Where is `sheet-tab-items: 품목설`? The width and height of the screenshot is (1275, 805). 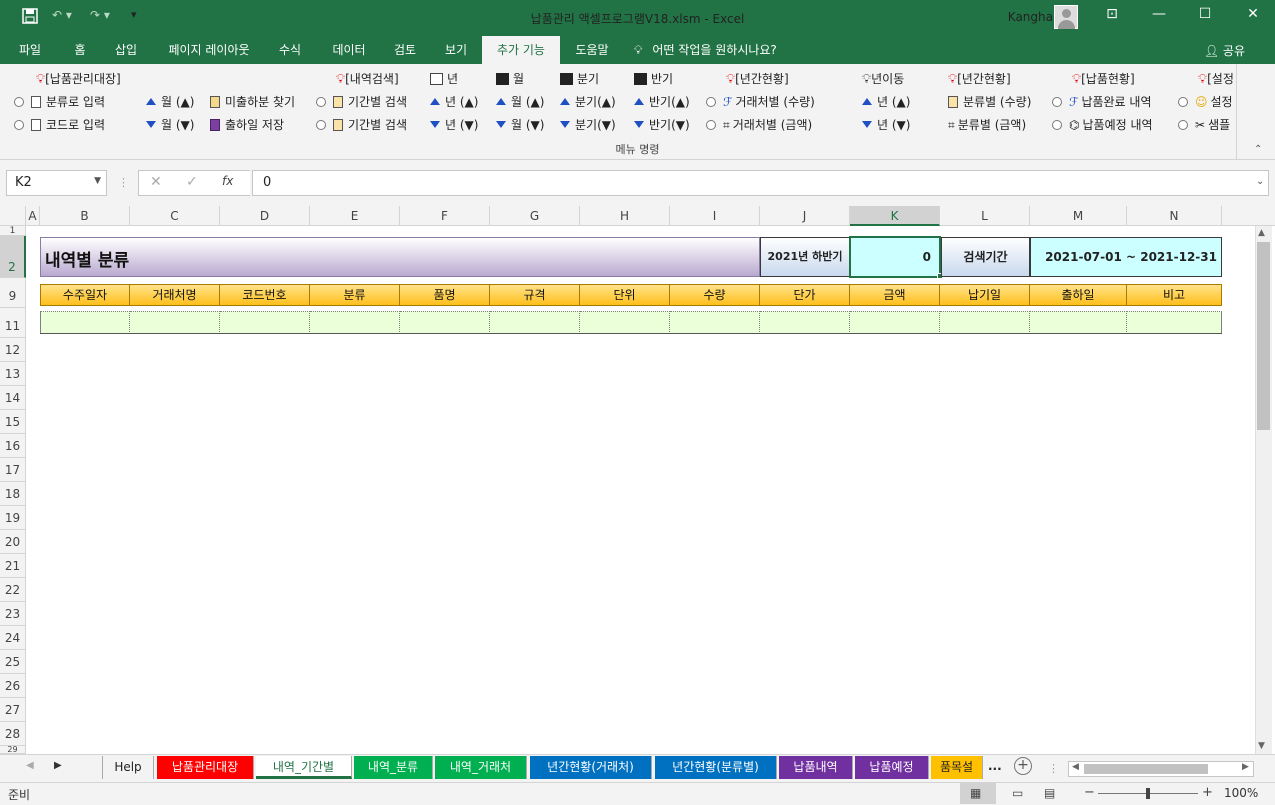
sheet-tab-items: 품목설 is located at coordinates (957, 767).